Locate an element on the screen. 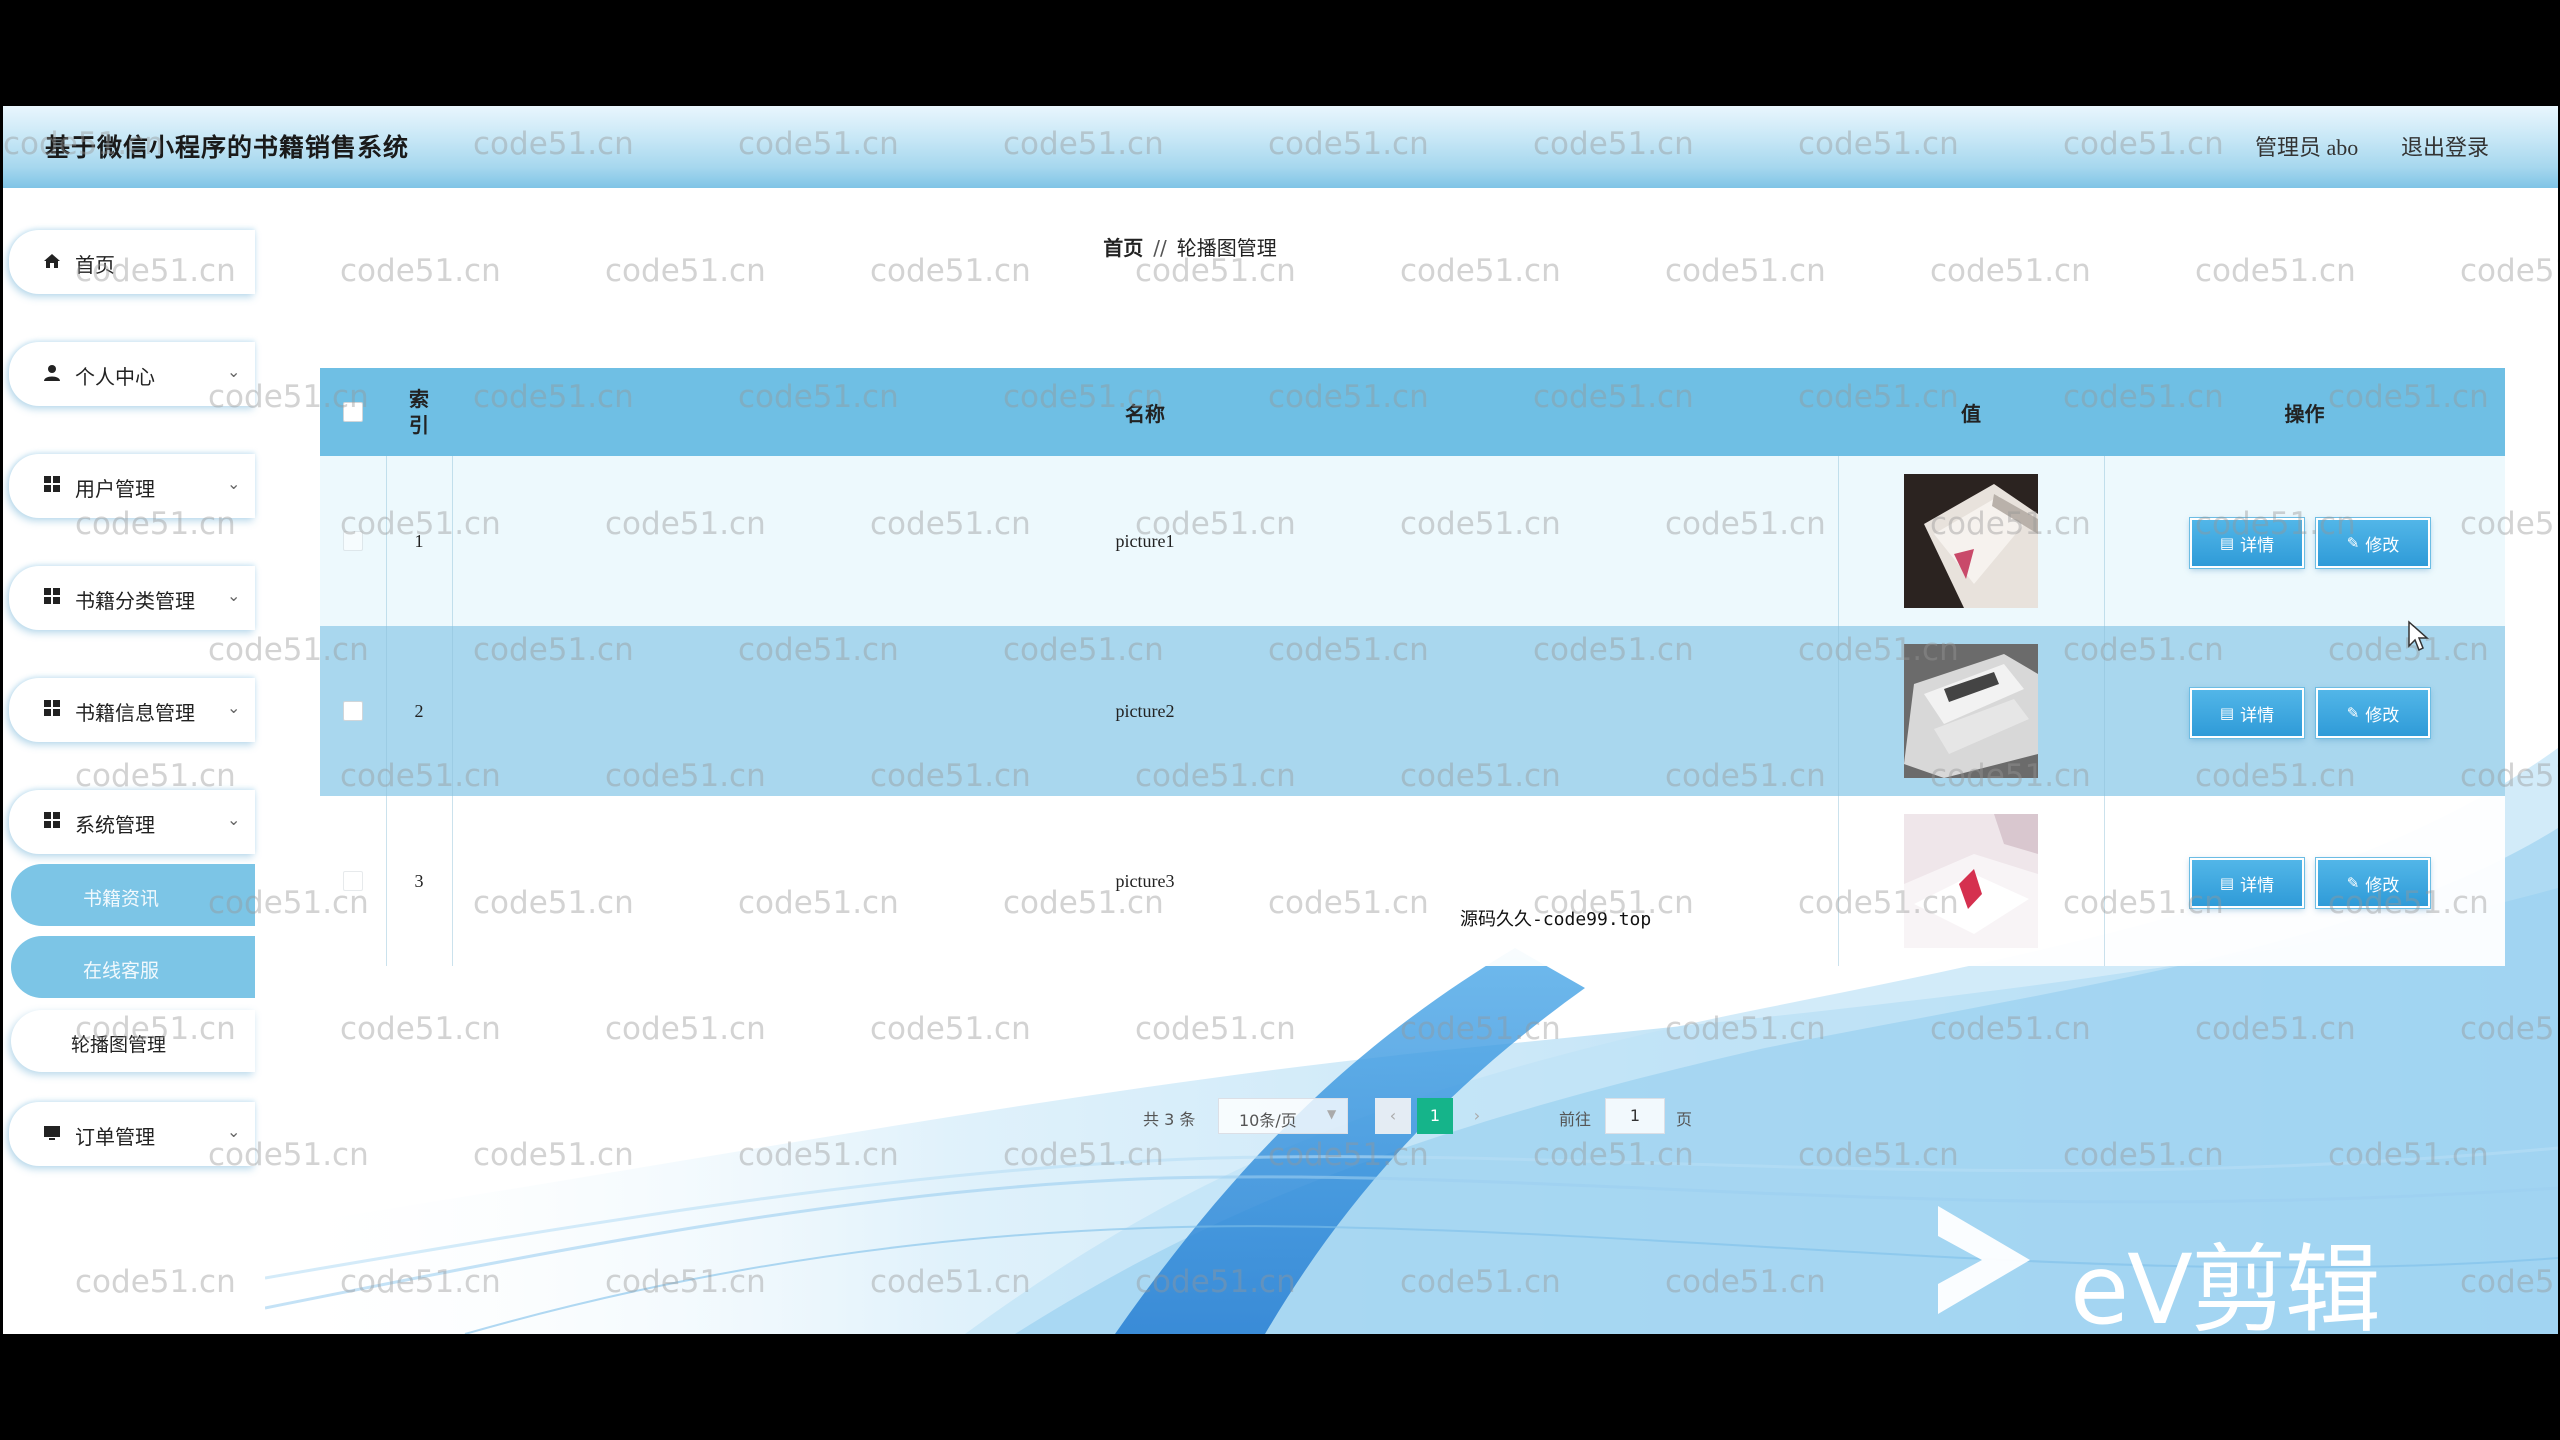 The image size is (2560, 1440). monitor-icon is located at coordinates (52, 1133).